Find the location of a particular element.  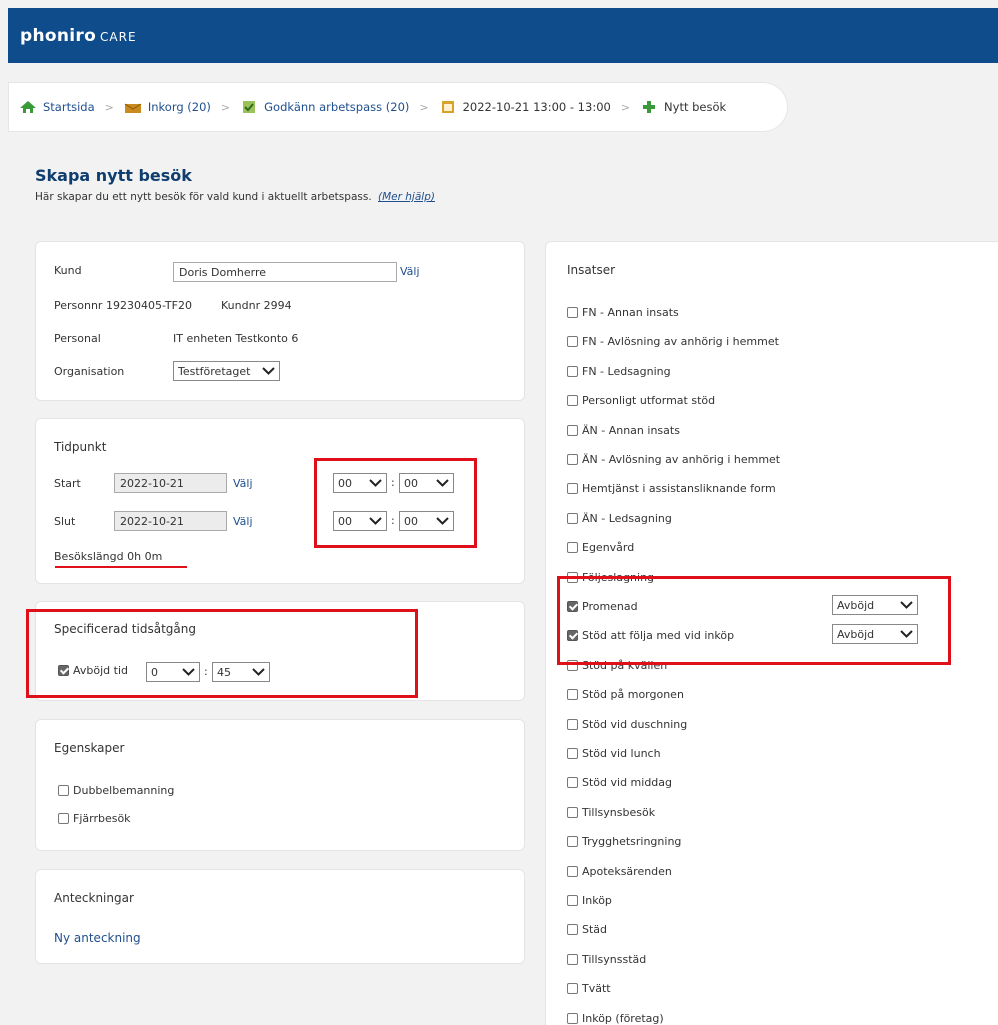

visit-length-value: 0h 0m is located at coordinates (145, 556).